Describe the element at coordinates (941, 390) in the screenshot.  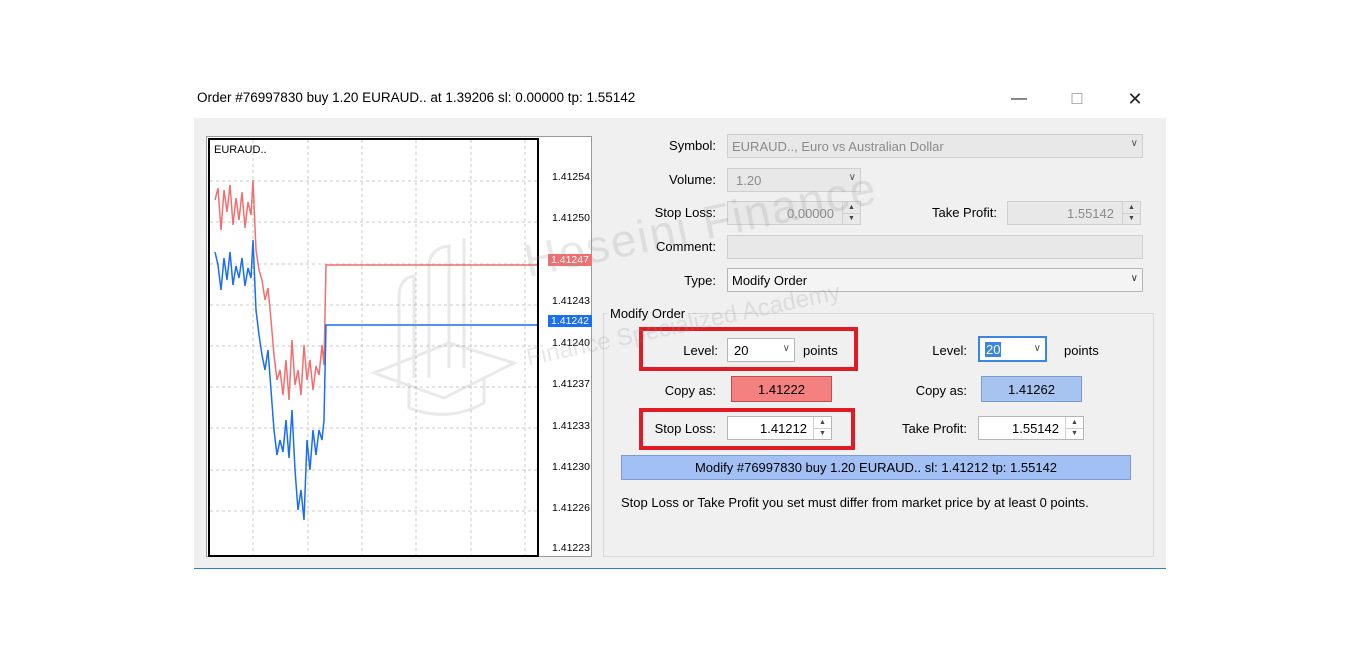
I see `copy-as-right-label: Copy as:` at that location.